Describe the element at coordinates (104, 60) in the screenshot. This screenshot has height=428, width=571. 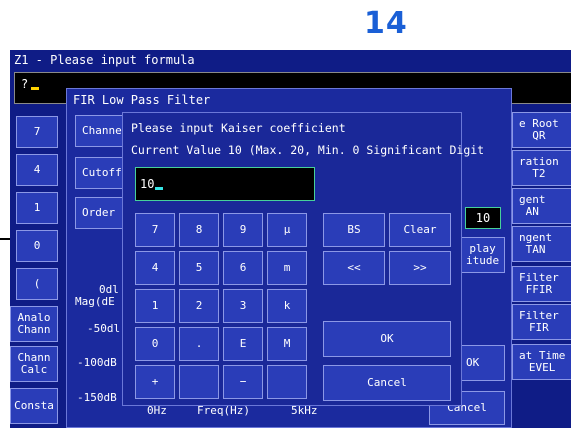
I see `screen-title: Z1 - Please input formula` at that location.